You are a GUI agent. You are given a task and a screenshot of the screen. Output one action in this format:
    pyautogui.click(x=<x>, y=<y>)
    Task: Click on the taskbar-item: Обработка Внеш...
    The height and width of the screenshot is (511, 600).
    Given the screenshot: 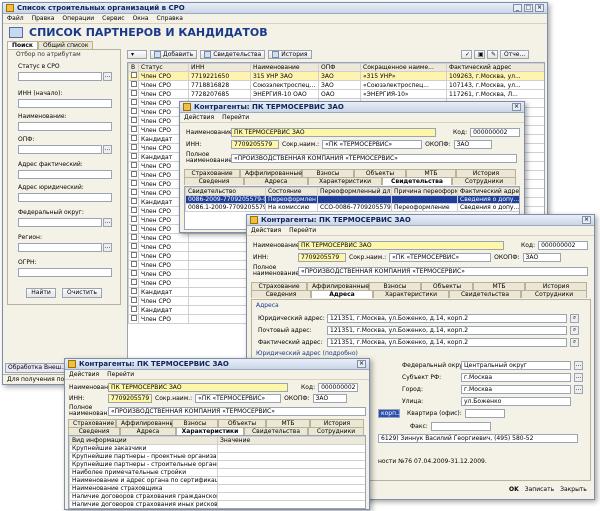 What is the action you would take?
    pyautogui.click(x=35, y=368)
    